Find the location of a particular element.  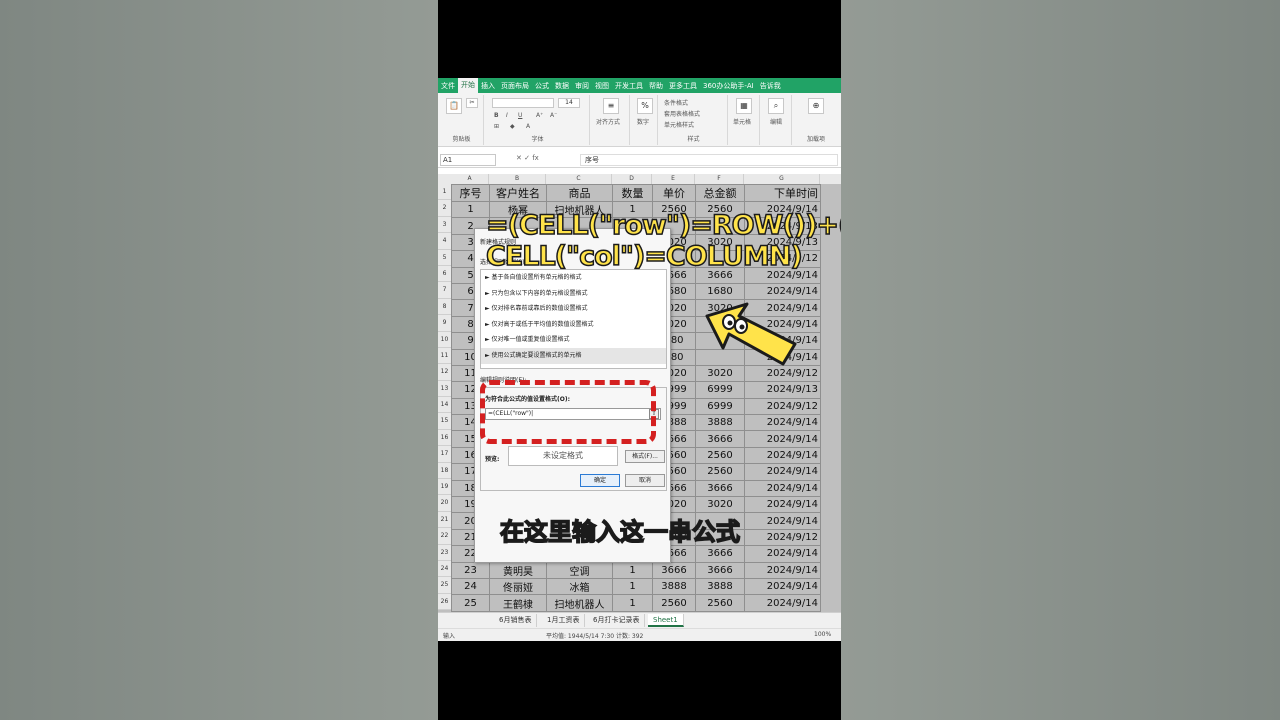

row-header: 2 is located at coordinates (444, 208).